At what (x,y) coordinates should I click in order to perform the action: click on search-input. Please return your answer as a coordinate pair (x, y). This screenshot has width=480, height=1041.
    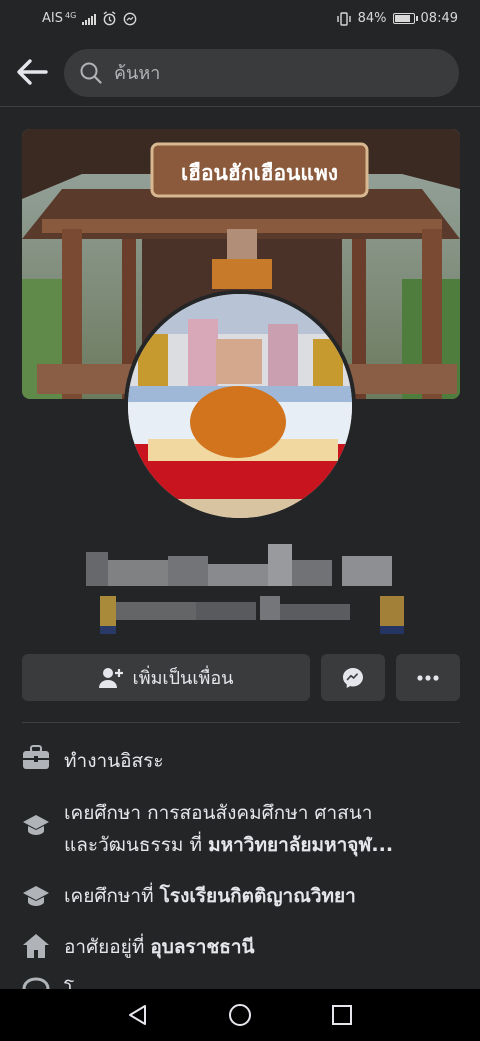
    Looking at the image, I should click on (274, 73).